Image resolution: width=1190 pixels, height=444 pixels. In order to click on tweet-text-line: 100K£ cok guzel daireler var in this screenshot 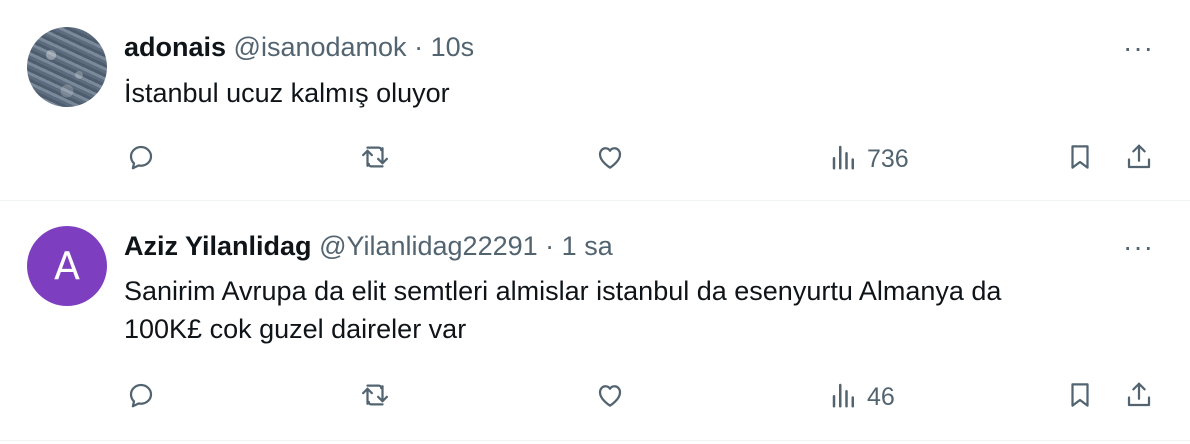, I will do `click(295, 329)`.